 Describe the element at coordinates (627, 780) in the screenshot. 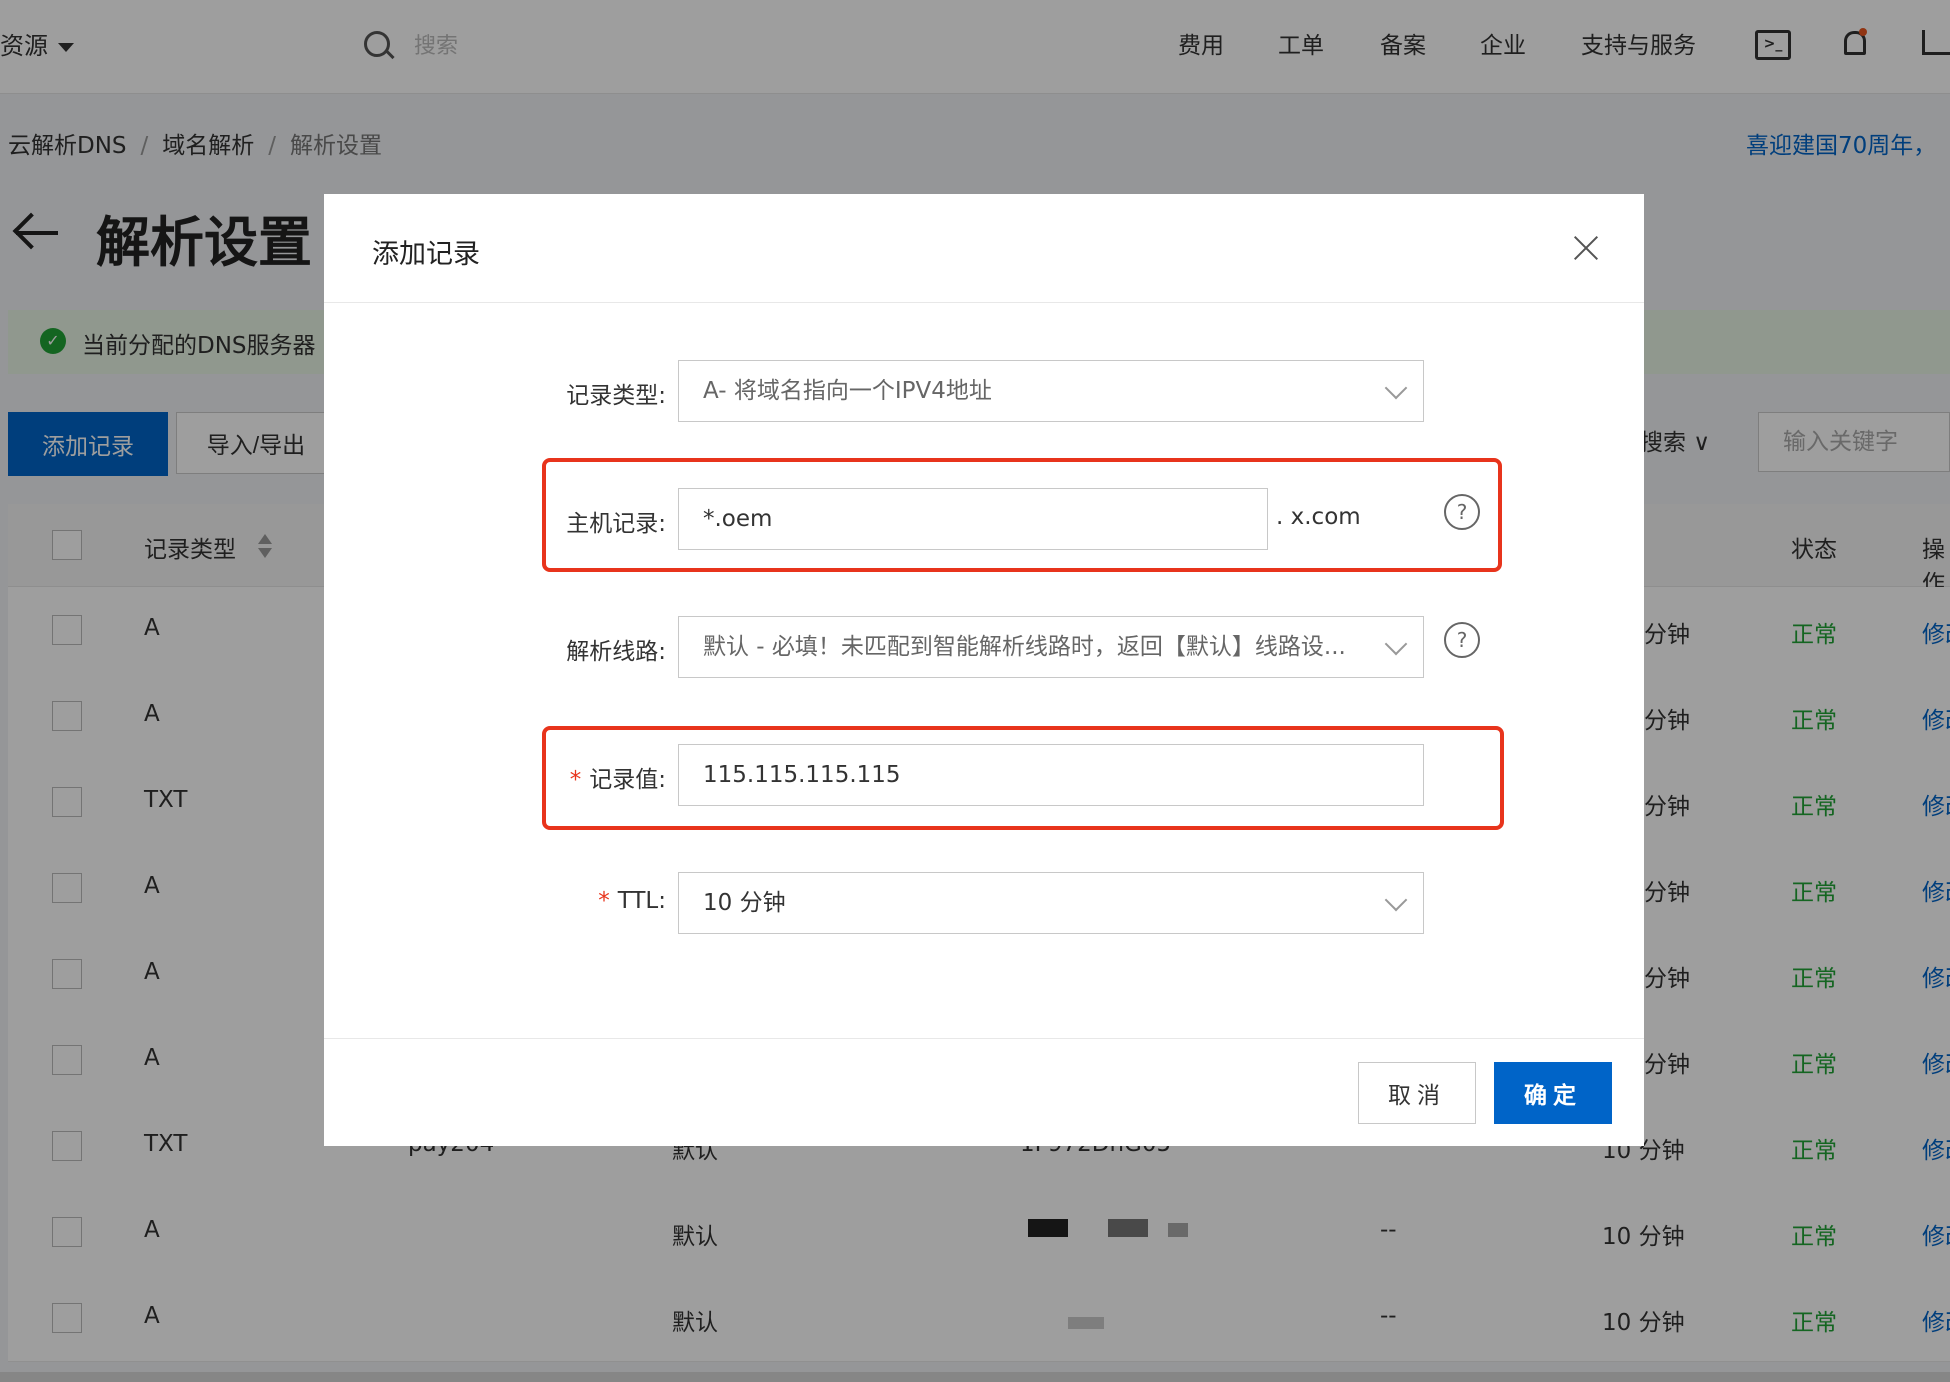

I see `record-value-label-text: 记录值:` at that location.